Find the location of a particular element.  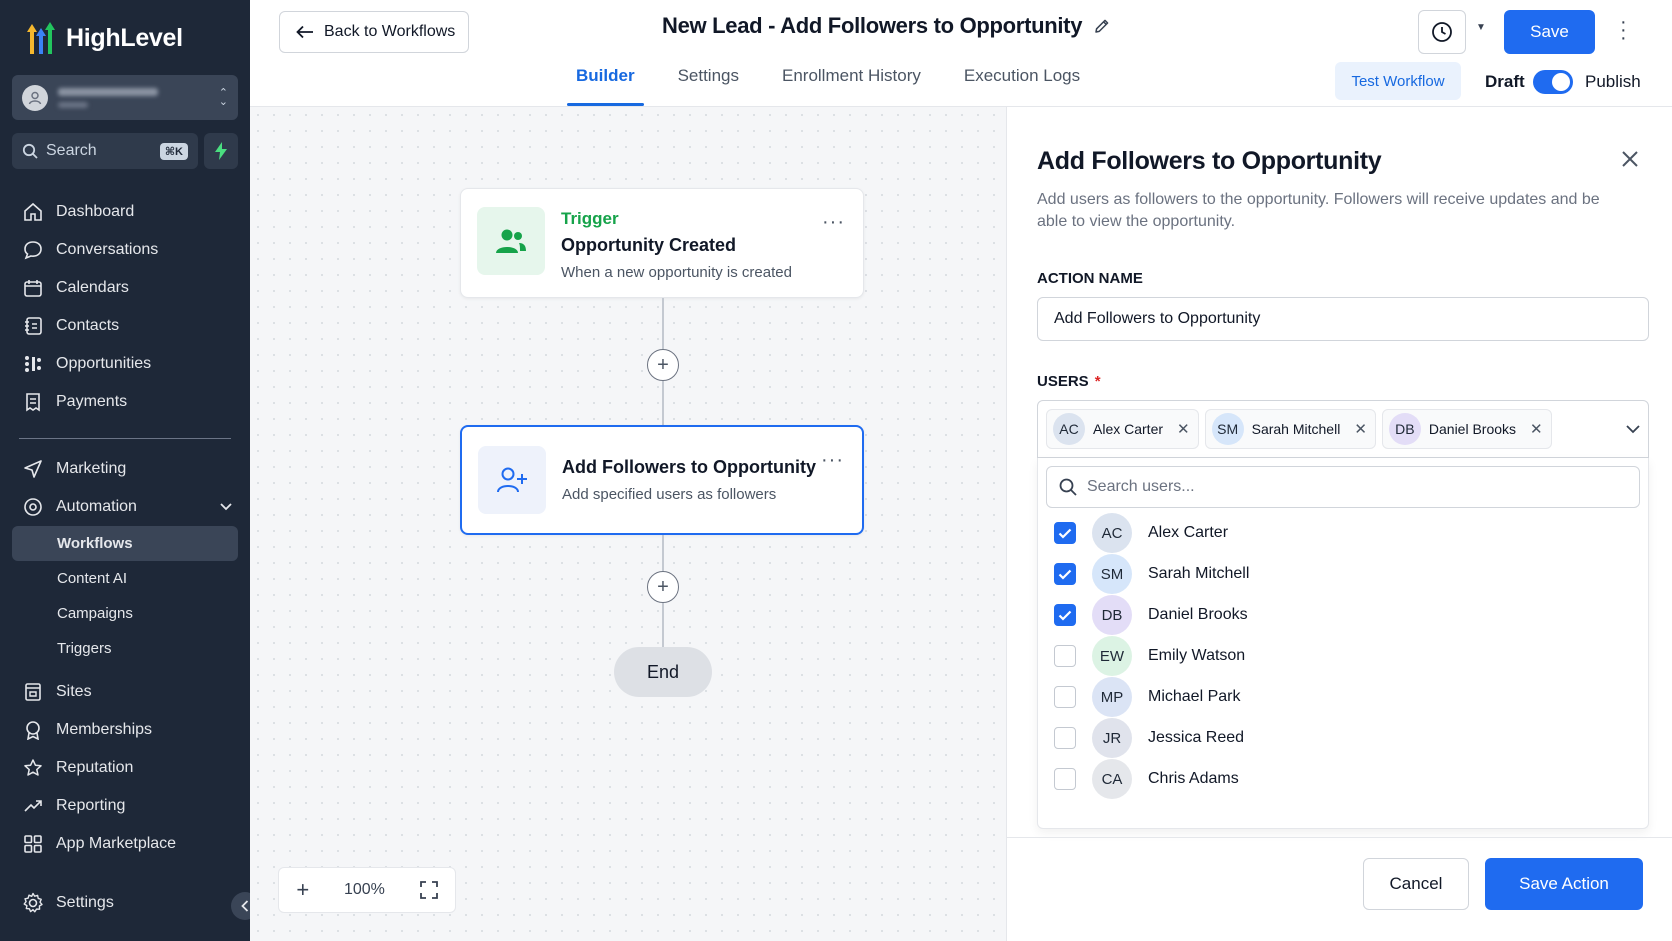

sidebar-item-conversations: Conversations is located at coordinates (125, 250).